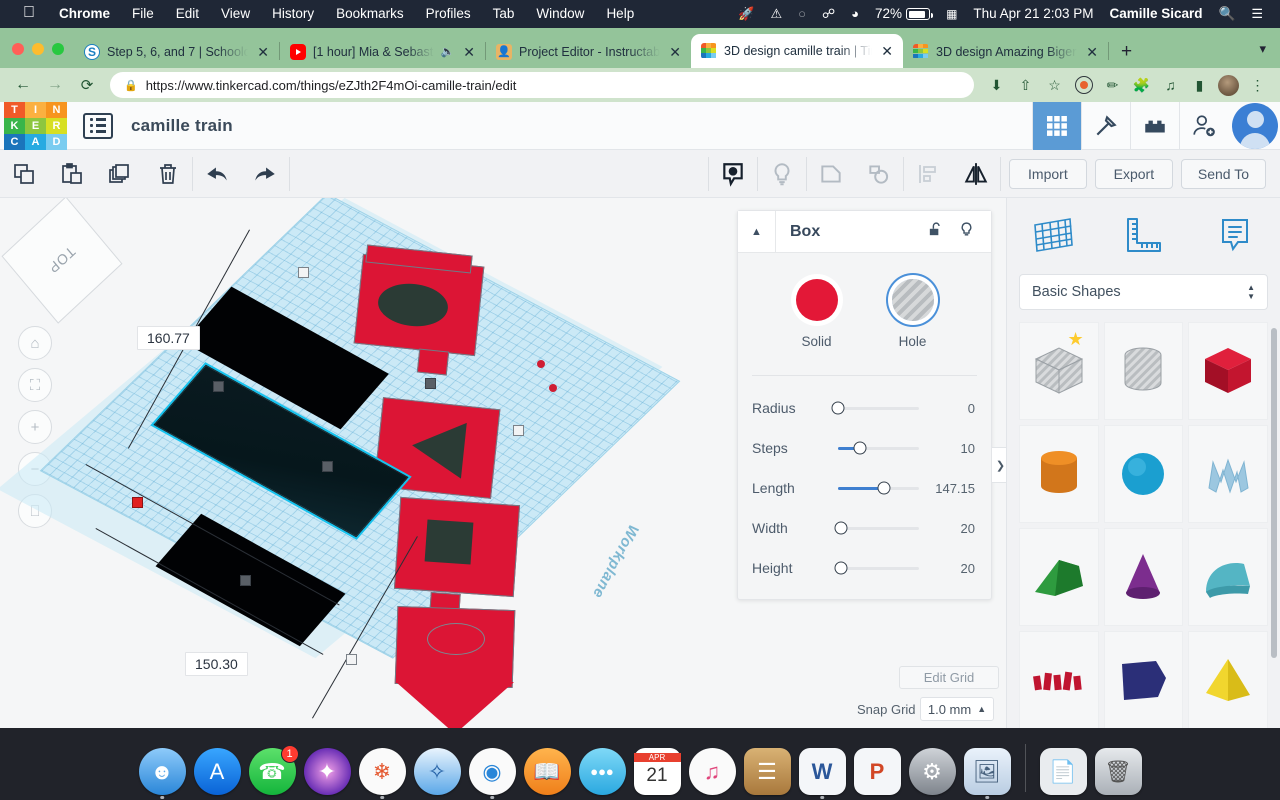  I want to click on minimize-window-button, so click(38, 49).